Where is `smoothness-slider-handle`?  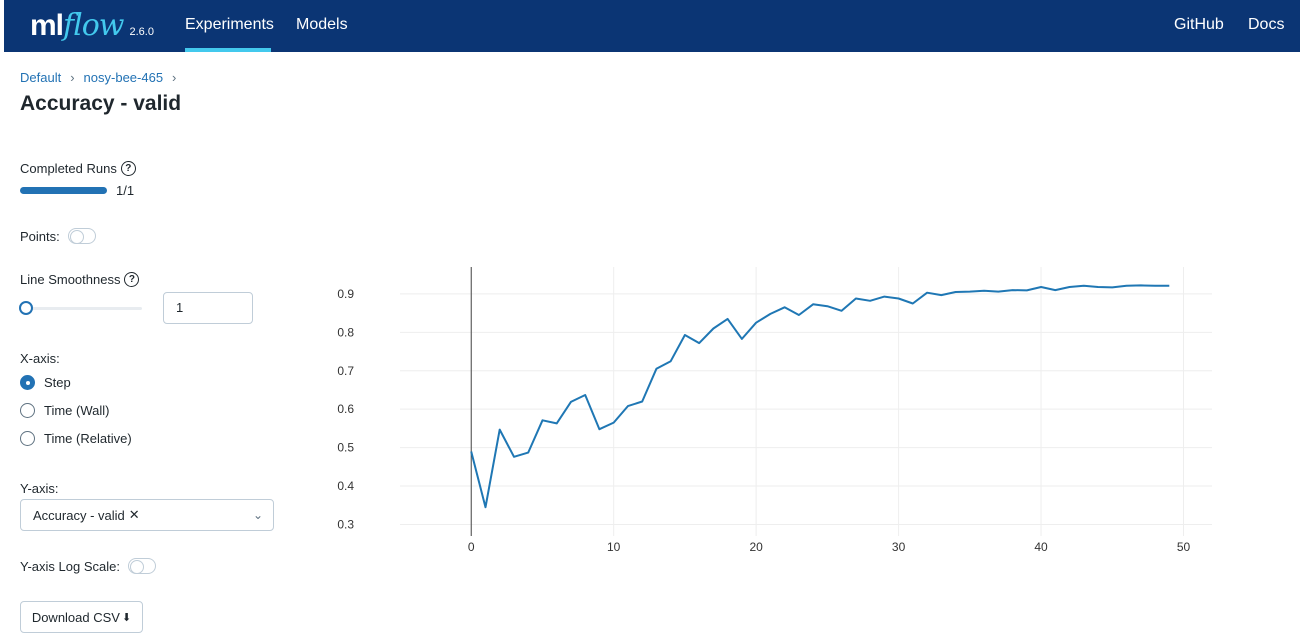
smoothness-slider-handle is located at coordinates (26, 308).